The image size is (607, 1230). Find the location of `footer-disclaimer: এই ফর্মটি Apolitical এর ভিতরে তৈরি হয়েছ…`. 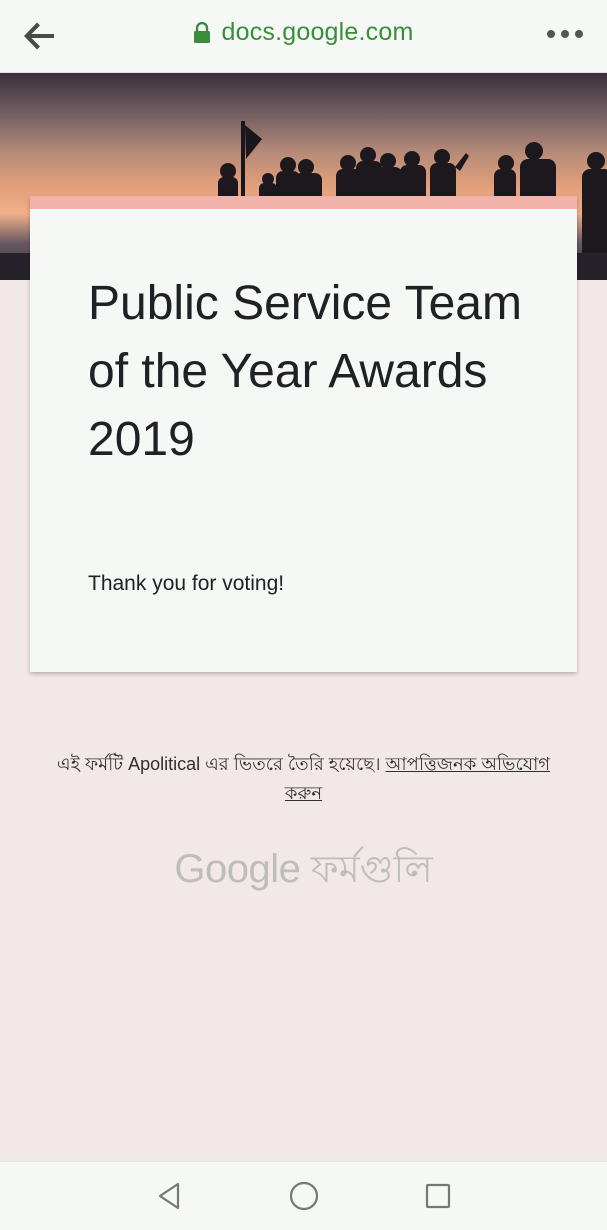

footer-disclaimer: এই ফর্মটি Apolitical এর ভিতরে তৈরি হয়েছ… is located at coordinates (303, 779).